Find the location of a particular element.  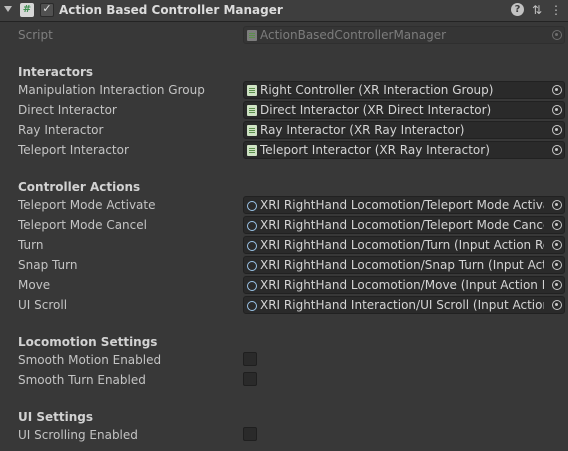

turn-label: Turn is located at coordinates (31, 245).